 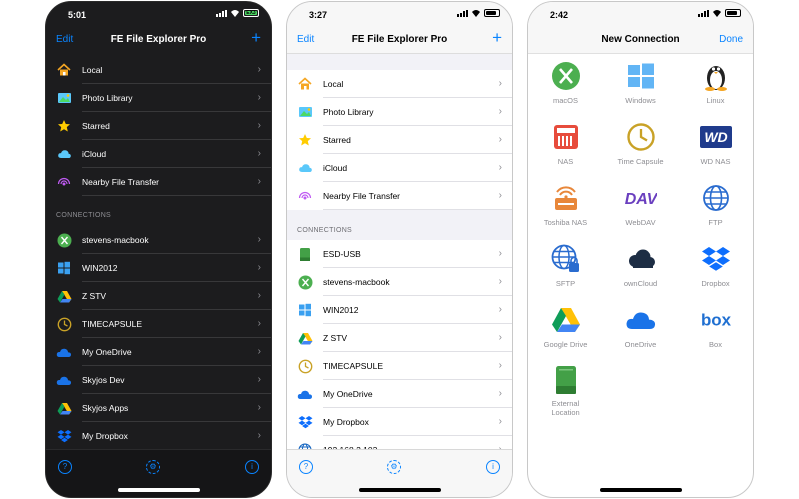 I want to click on connection-type-label: External Location, so click(x=565, y=408).